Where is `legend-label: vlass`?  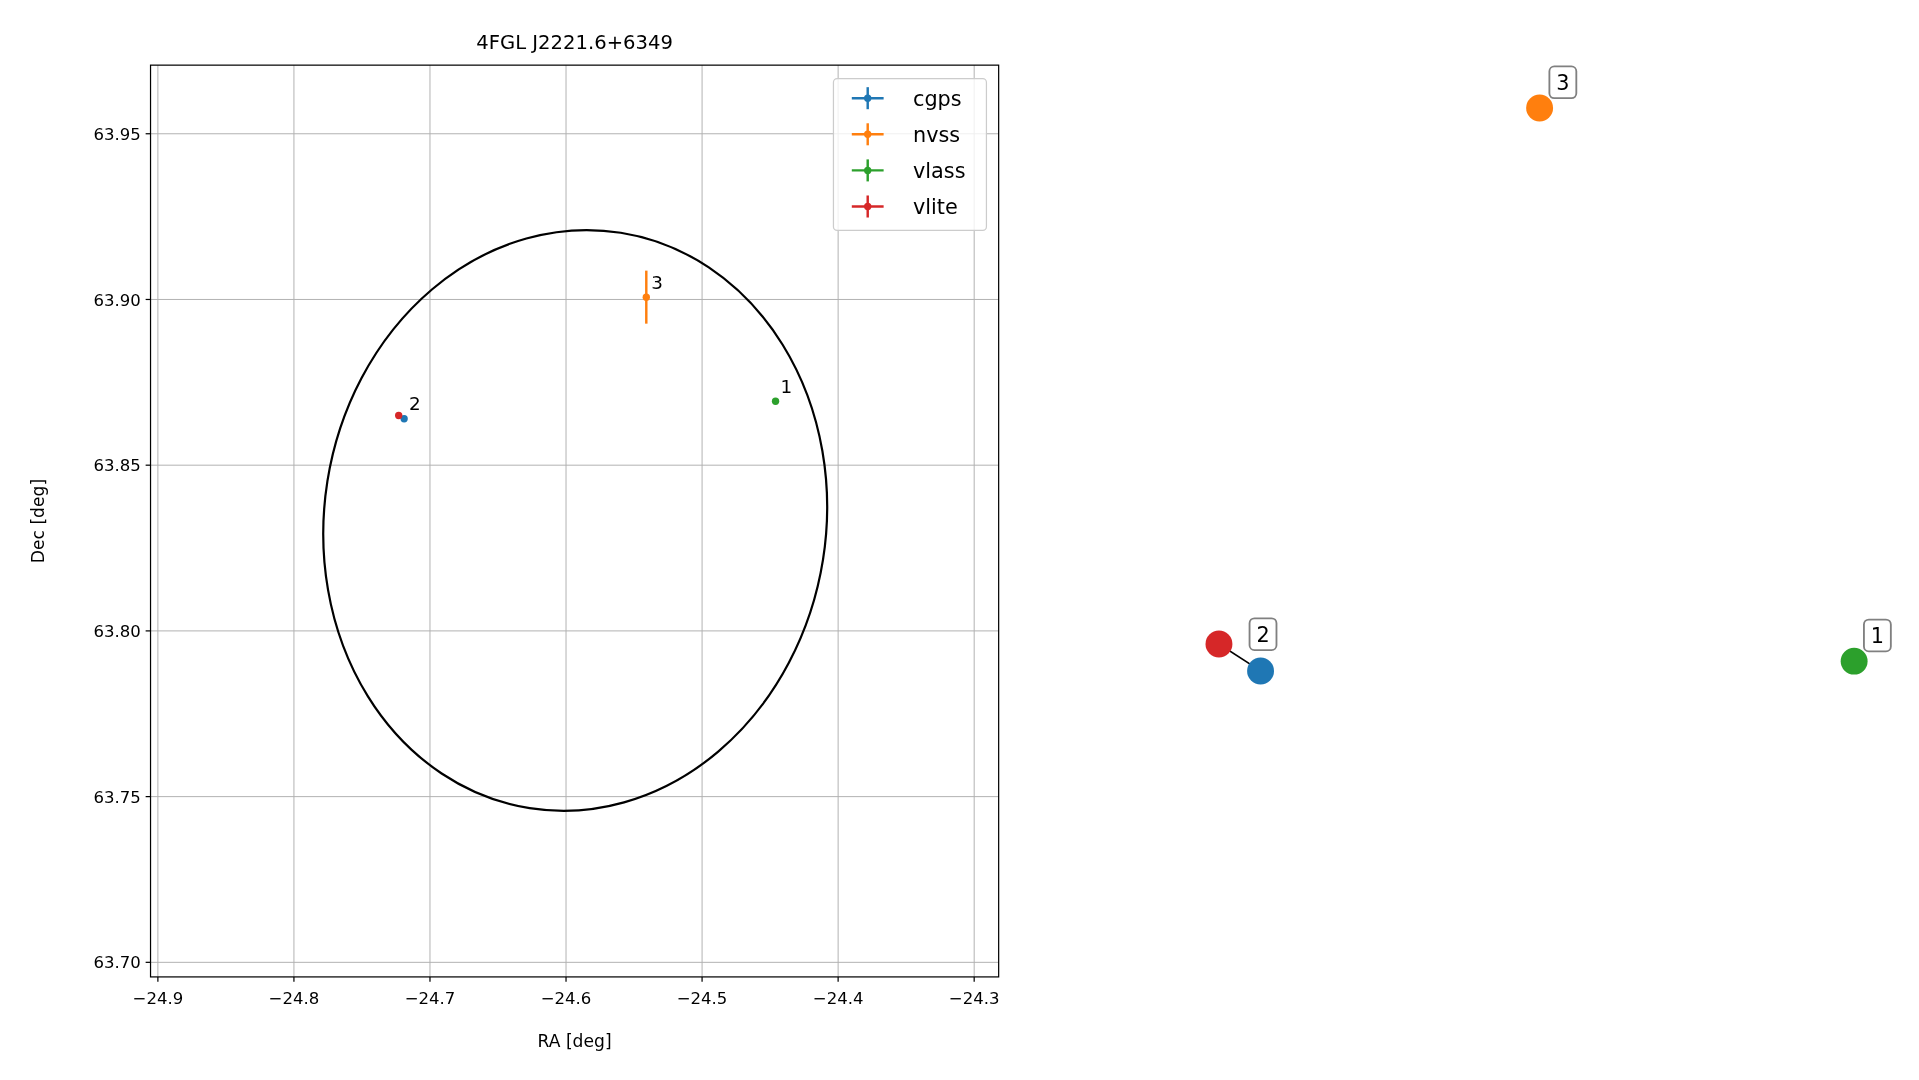
legend-label: vlass is located at coordinates (939, 170).